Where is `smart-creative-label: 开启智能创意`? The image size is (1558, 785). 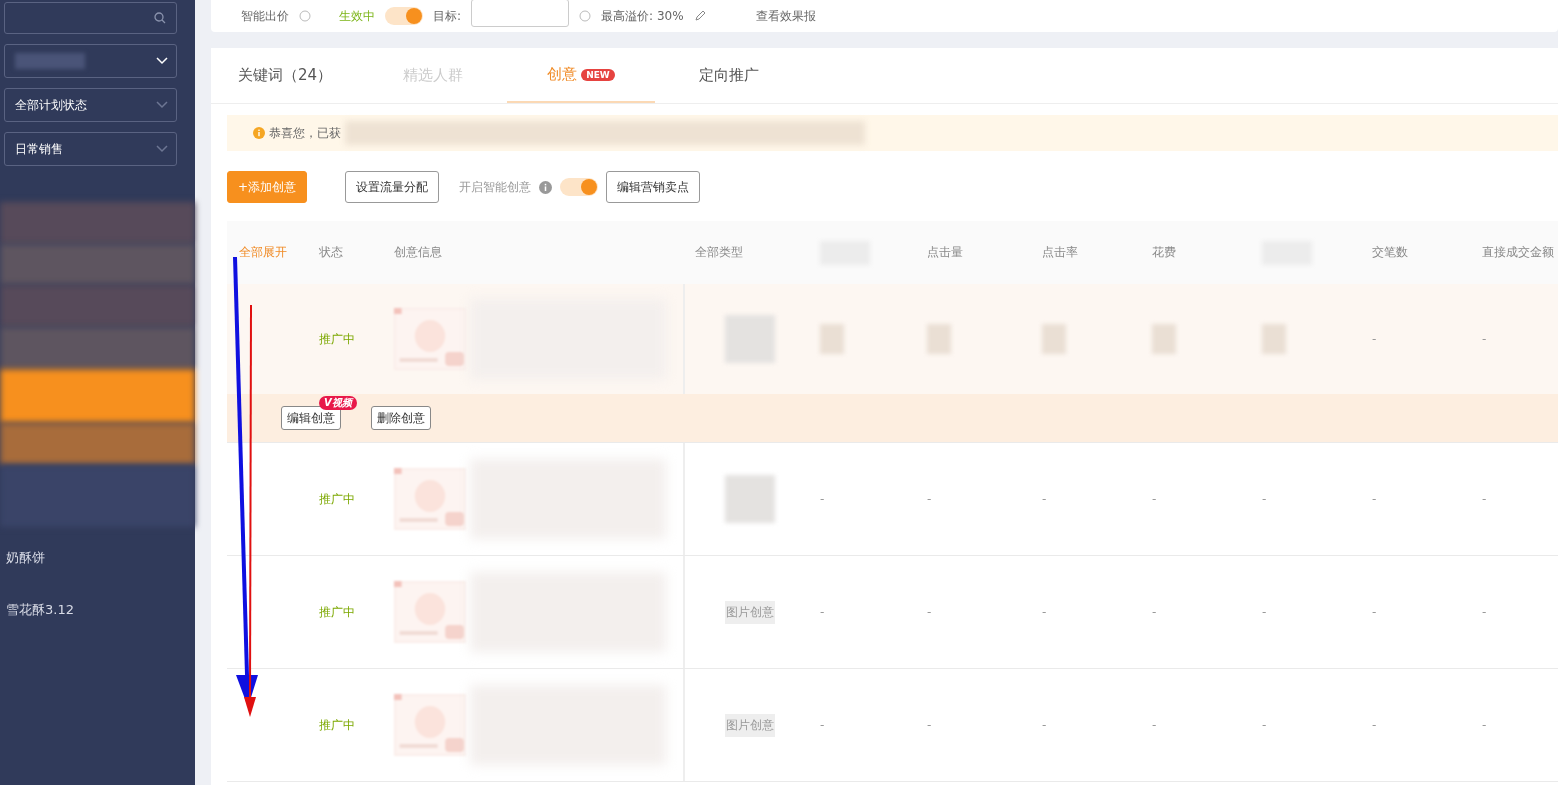
smart-creative-label: 开启智能创意 is located at coordinates (495, 187).